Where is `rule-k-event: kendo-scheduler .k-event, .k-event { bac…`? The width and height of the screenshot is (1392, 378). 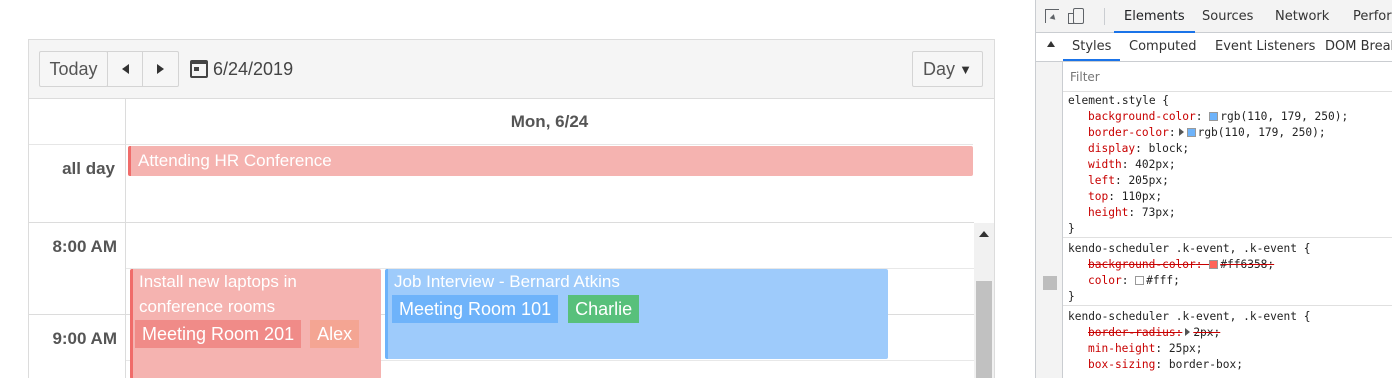
rule-k-event: kendo-scheduler .k-event, .k-event { bac… is located at coordinates (1227, 272).